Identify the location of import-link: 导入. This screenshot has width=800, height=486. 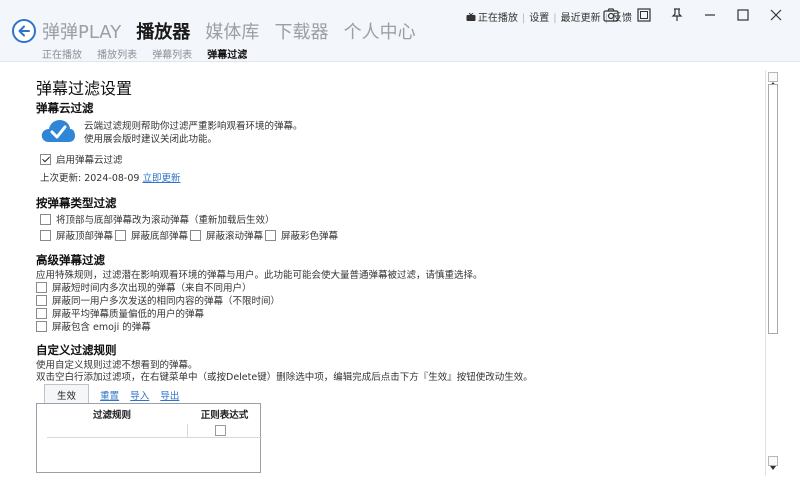
(139, 395).